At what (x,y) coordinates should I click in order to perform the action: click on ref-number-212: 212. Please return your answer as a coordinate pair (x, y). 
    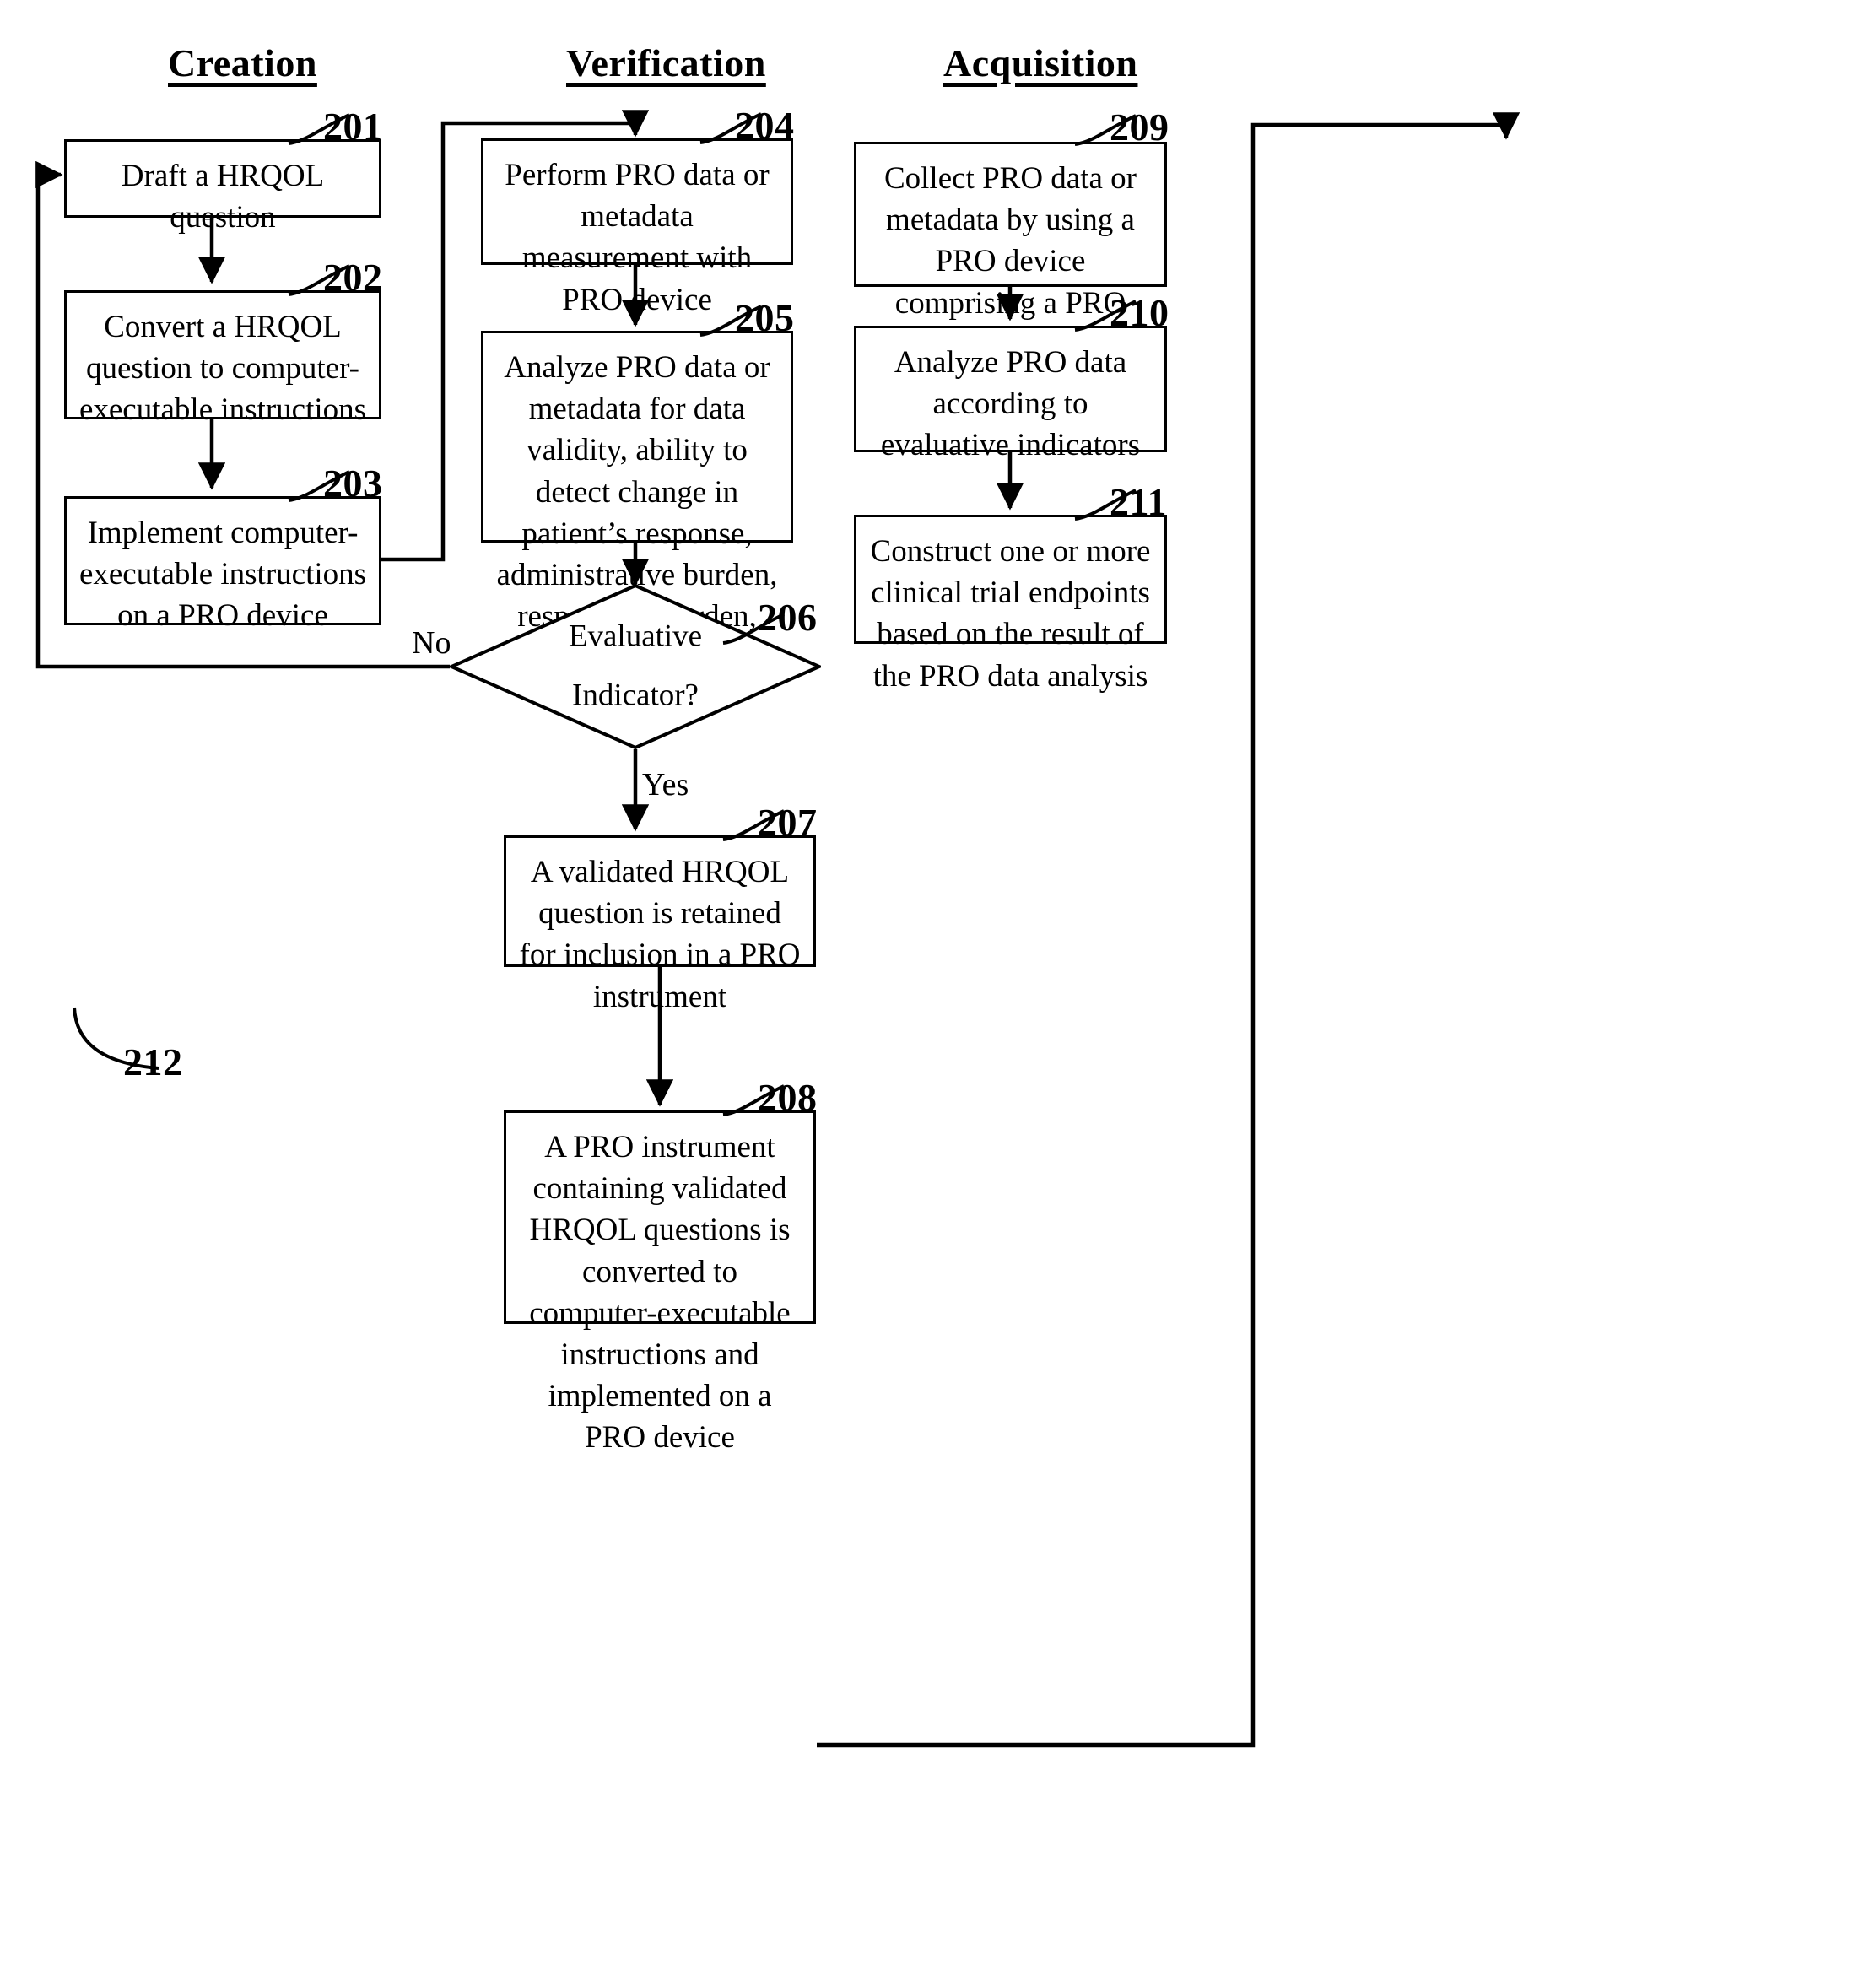
    Looking at the image, I should click on (153, 1061).